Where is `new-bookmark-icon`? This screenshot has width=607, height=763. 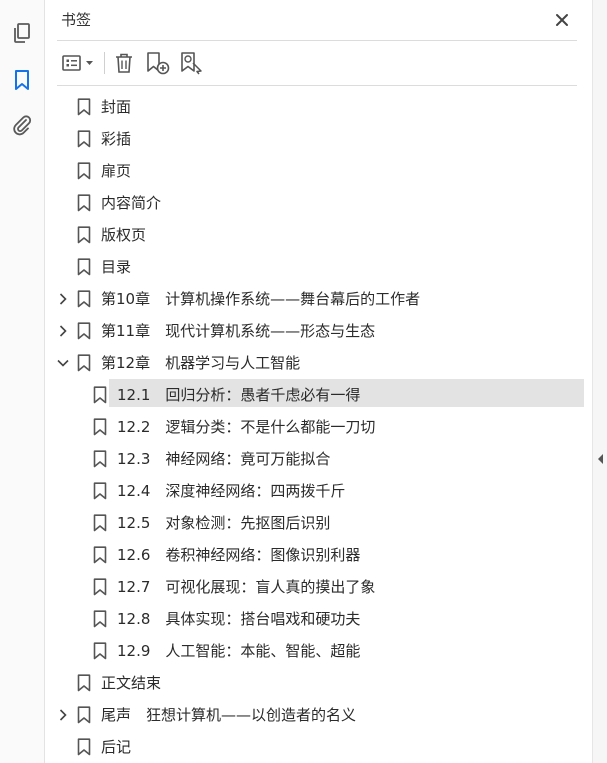 new-bookmark-icon is located at coordinates (158, 63).